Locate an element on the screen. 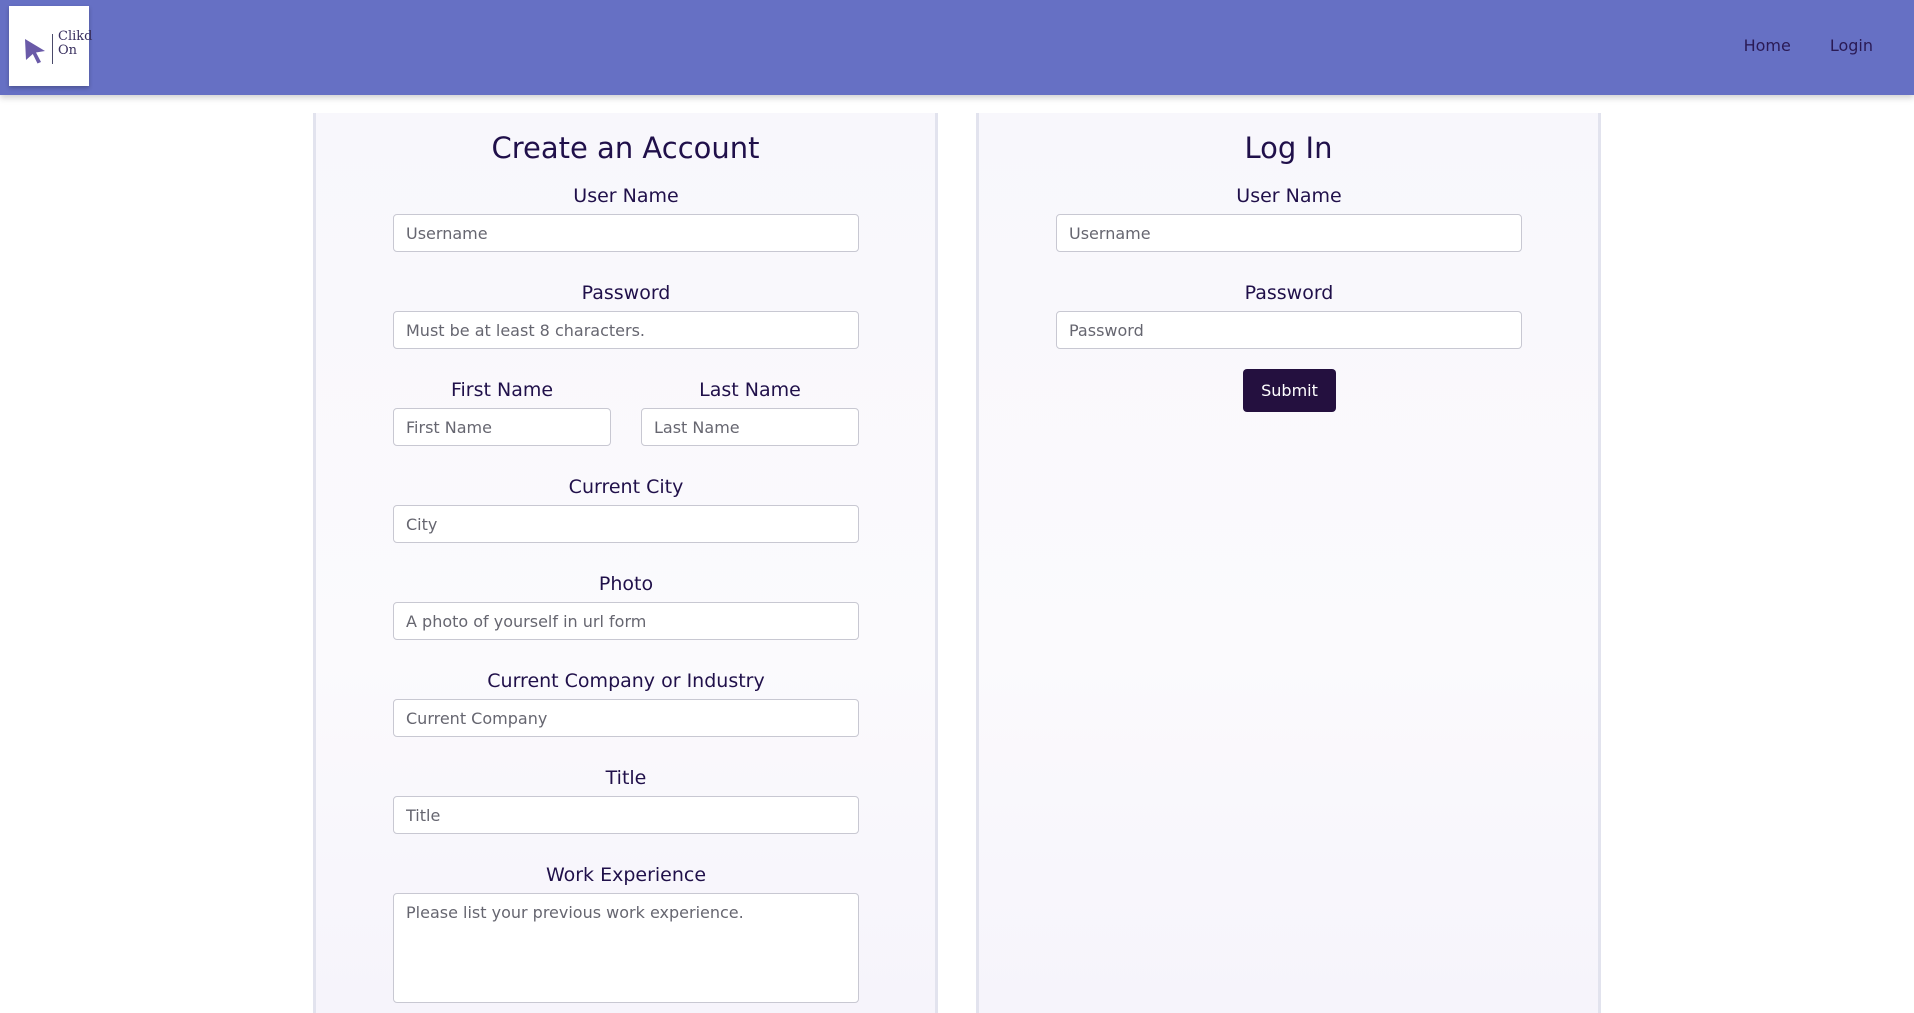  logo-text-line1: Clikd is located at coordinates (75, 36).